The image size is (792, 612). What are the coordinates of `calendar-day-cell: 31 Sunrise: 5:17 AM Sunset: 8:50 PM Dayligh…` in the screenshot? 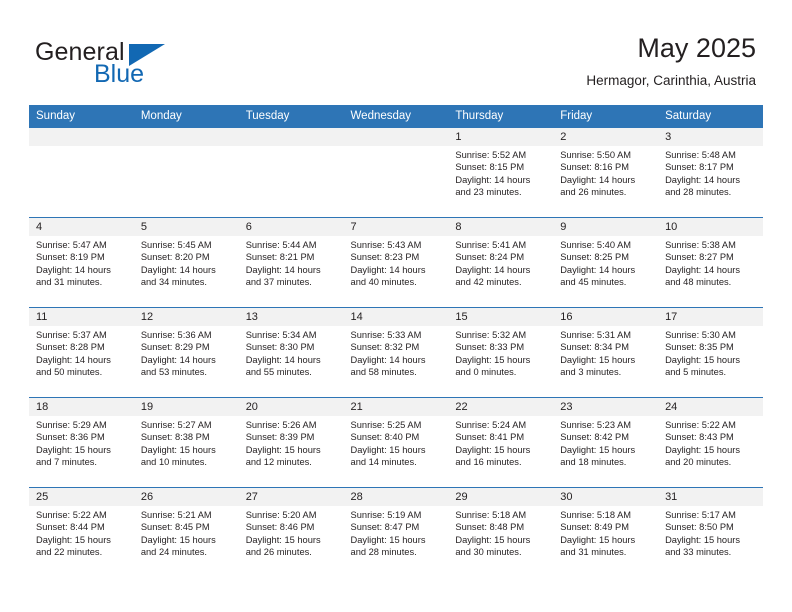 It's located at (710, 532).